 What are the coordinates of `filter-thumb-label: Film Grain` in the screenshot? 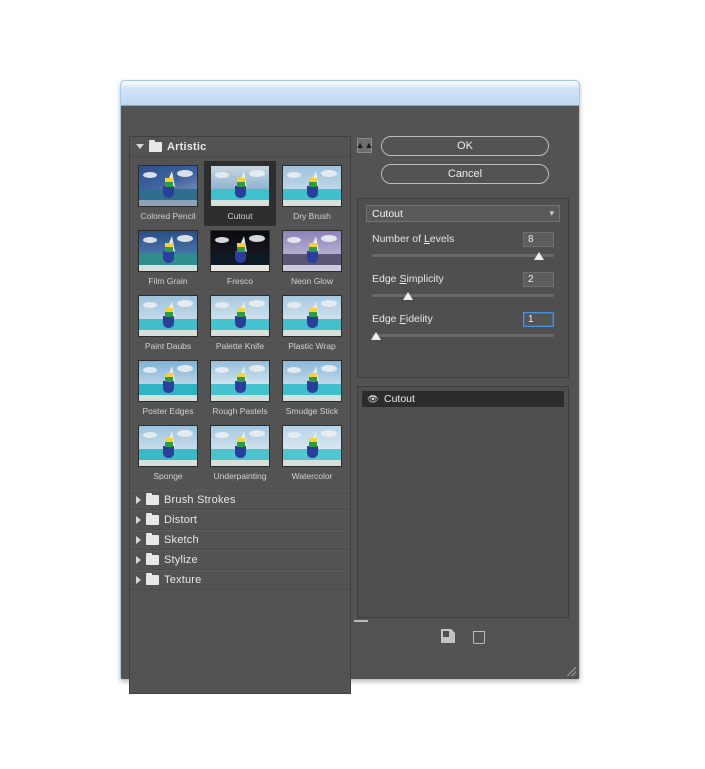 It's located at (168, 281).